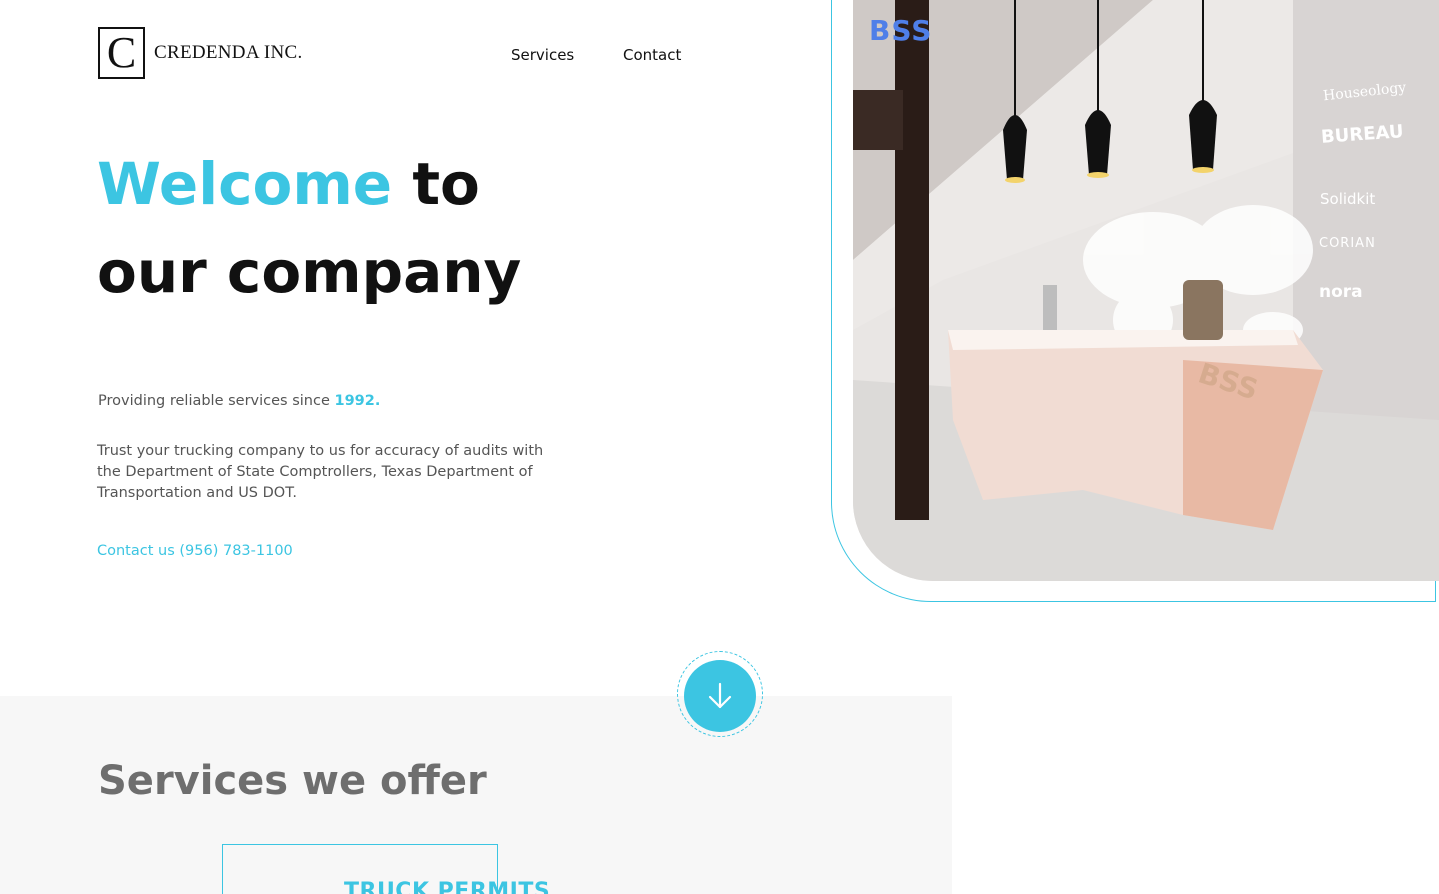 The height and width of the screenshot is (894, 1439). Describe the element at coordinates (228, 52) in the screenshot. I see `logo-text: CREDENDA INC.` at that location.